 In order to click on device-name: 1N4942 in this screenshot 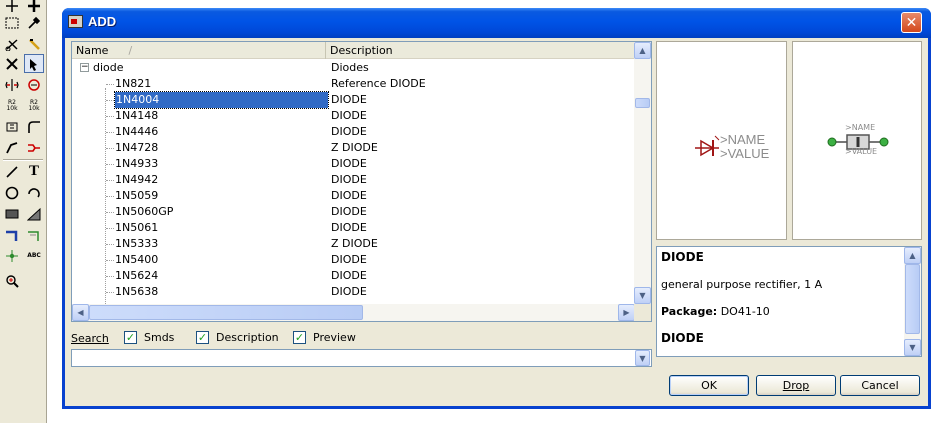, I will do `click(137, 179)`.